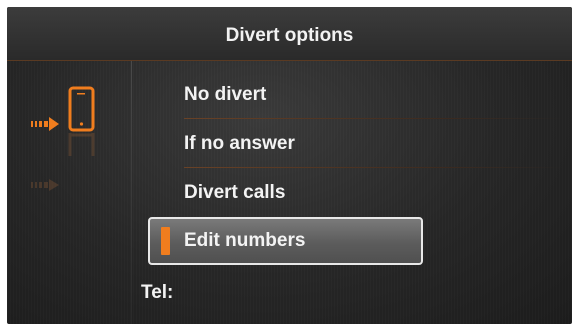 The image size is (579, 329). Describe the element at coordinates (245, 240) in the screenshot. I see `menu-item-label: Edit numbers` at that location.